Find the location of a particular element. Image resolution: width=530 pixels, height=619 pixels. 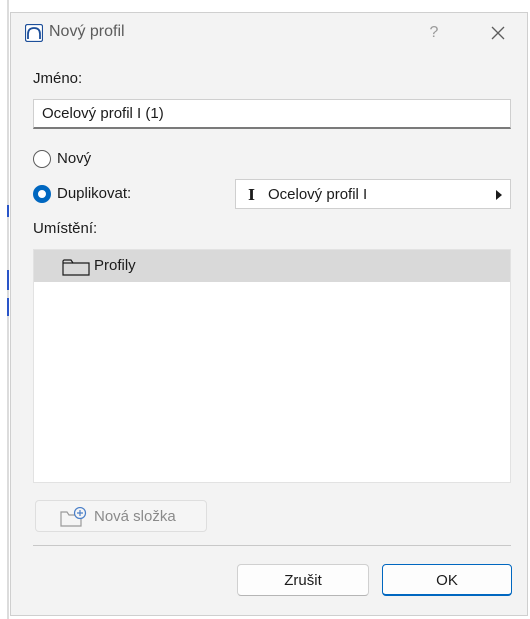

new-radio is located at coordinates (42, 159).